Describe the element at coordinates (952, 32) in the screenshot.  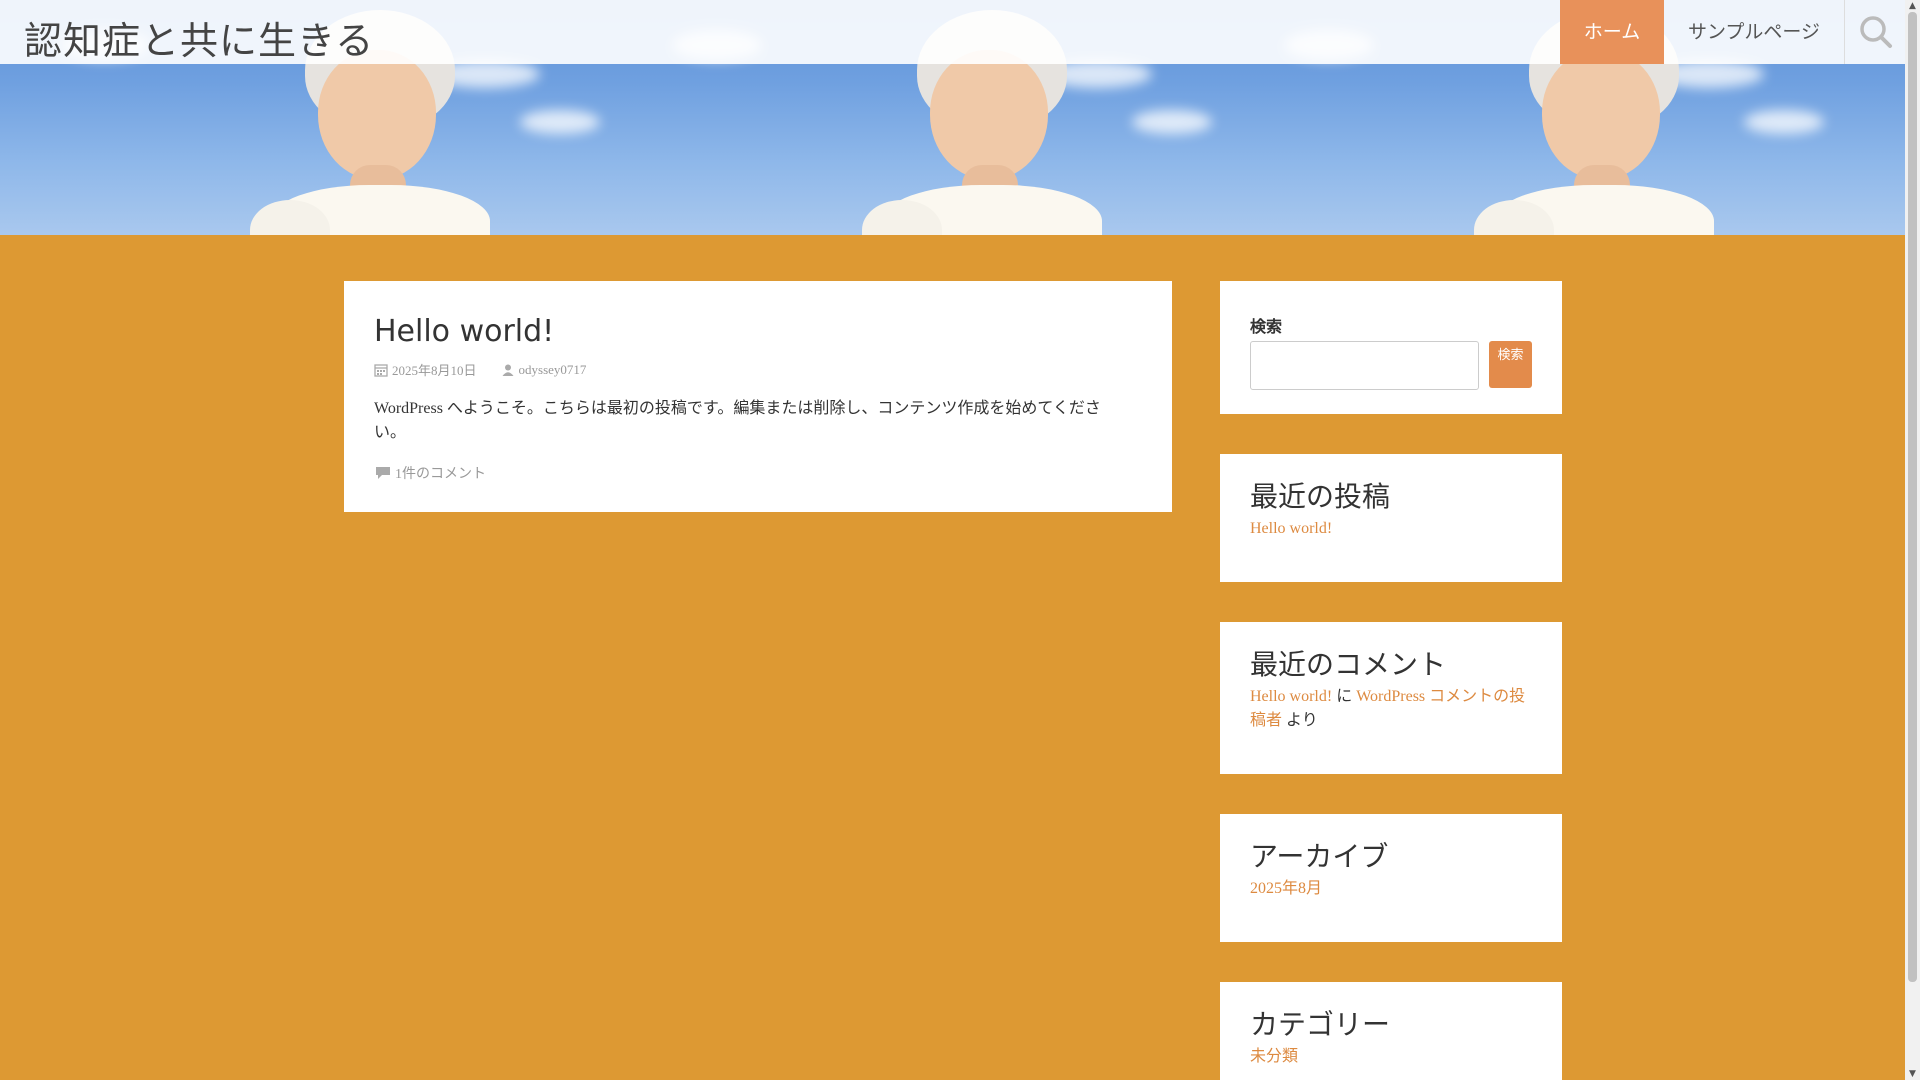
I see `top-nav-bar: 認知症と共に生きる ホーム サンプルページ` at that location.